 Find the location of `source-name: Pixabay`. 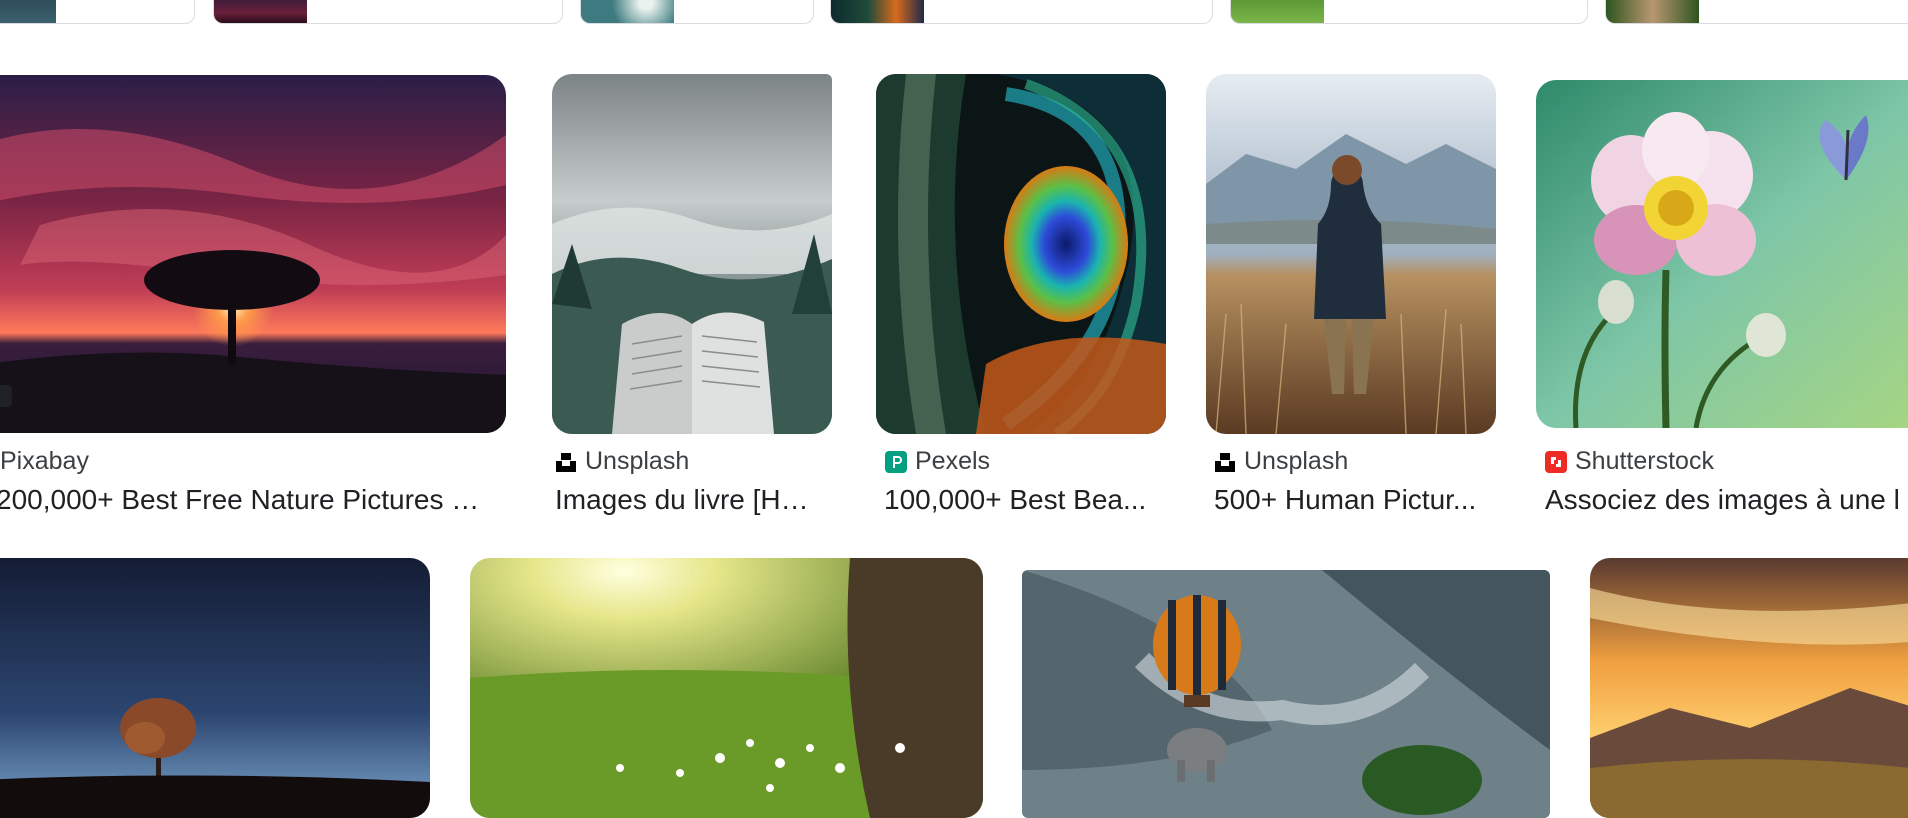

source-name: Pixabay is located at coordinates (44, 461).